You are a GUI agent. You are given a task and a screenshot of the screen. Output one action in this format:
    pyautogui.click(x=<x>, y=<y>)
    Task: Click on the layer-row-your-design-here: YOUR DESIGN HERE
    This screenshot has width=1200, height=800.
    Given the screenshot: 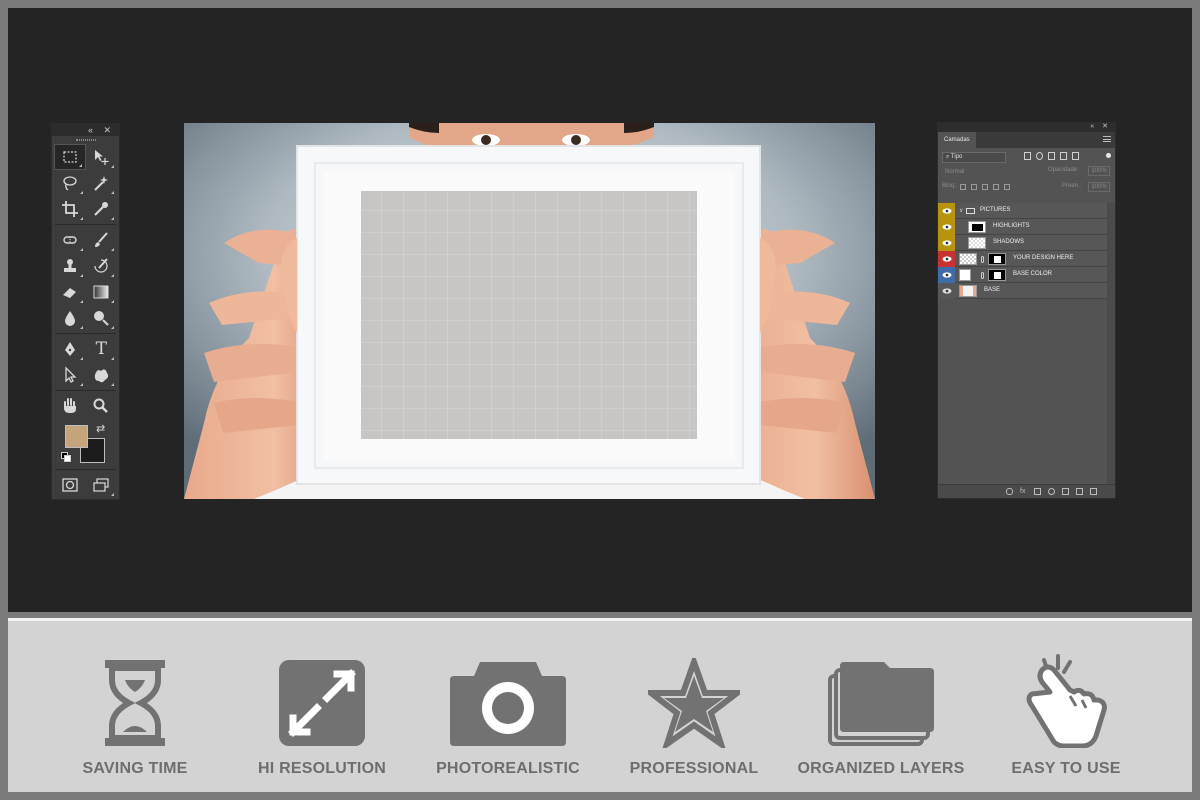 What is the action you would take?
    pyautogui.click(x=1023, y=259)
    